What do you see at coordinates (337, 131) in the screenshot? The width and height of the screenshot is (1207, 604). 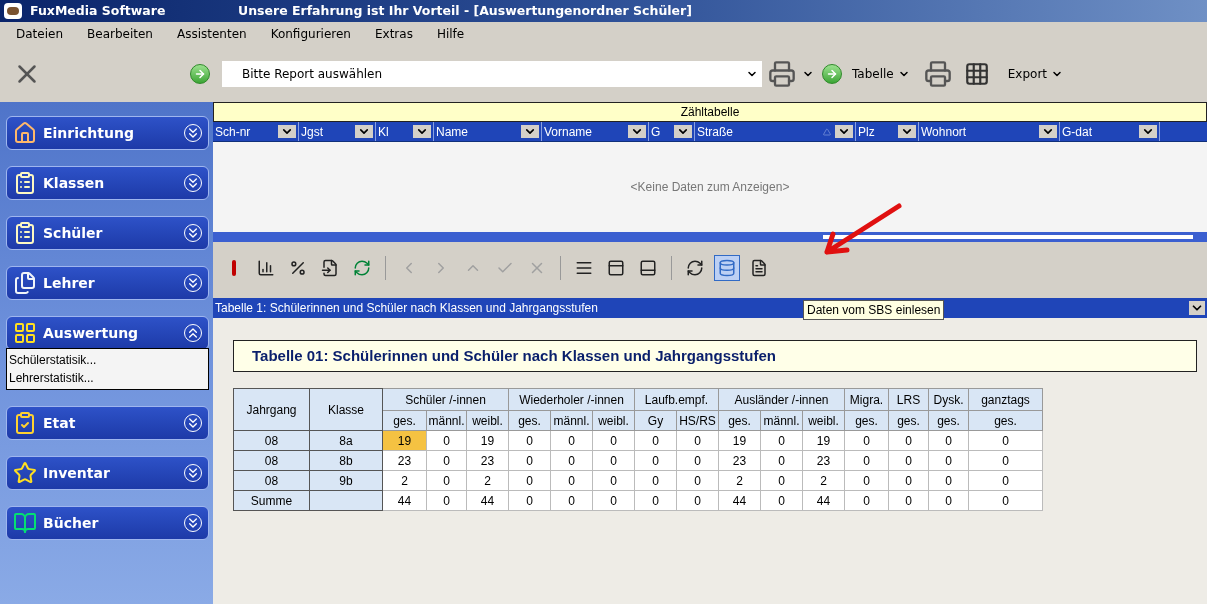 I see `column-header: Jgst` at bounding box center [337, 131].